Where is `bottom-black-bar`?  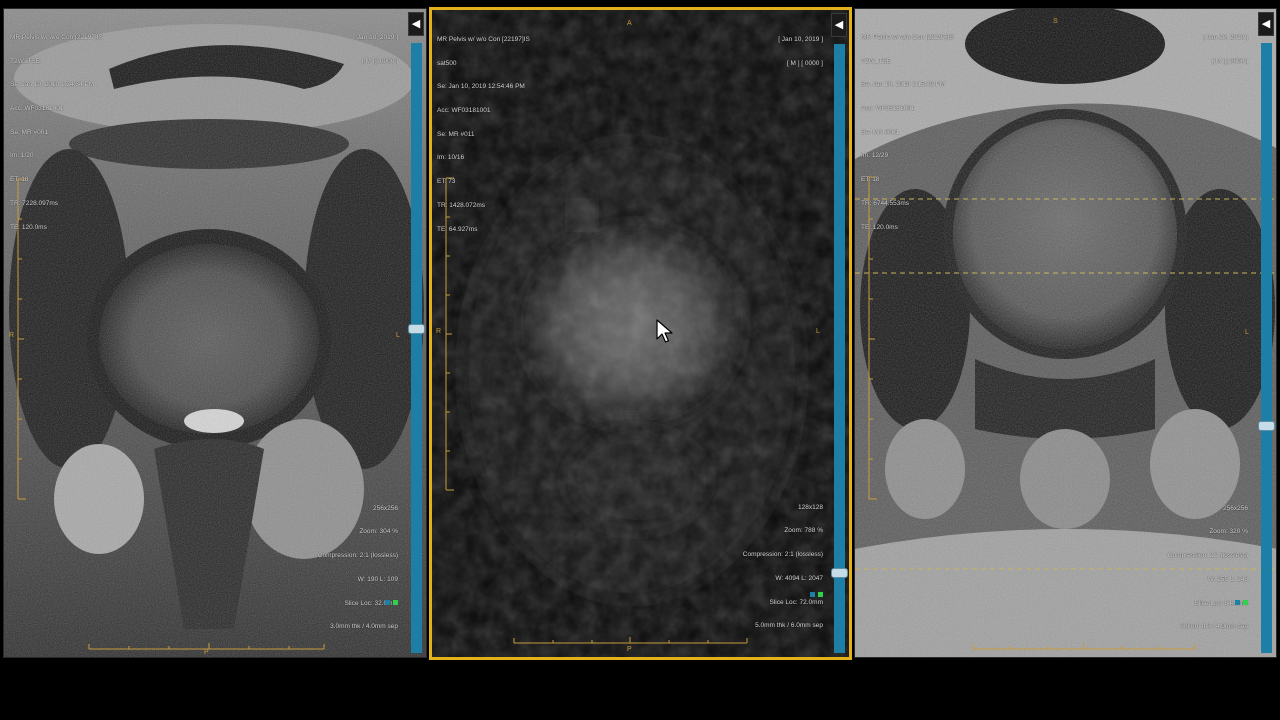
bottom-black-bar is located at coordinates (640, 690).